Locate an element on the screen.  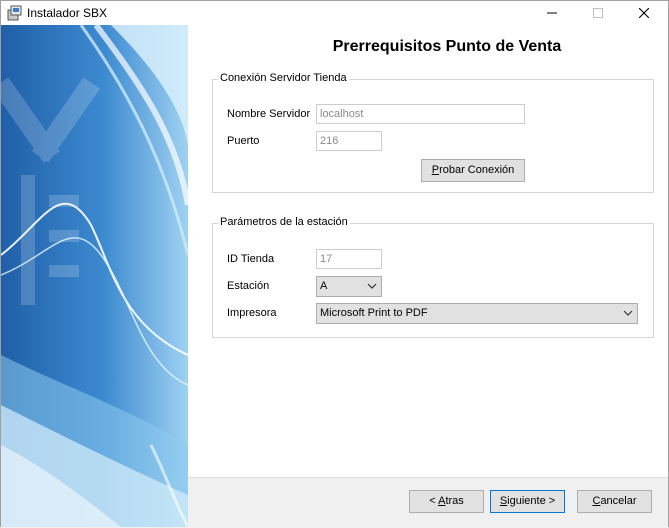
close-button is located at coordinates (644, 13).